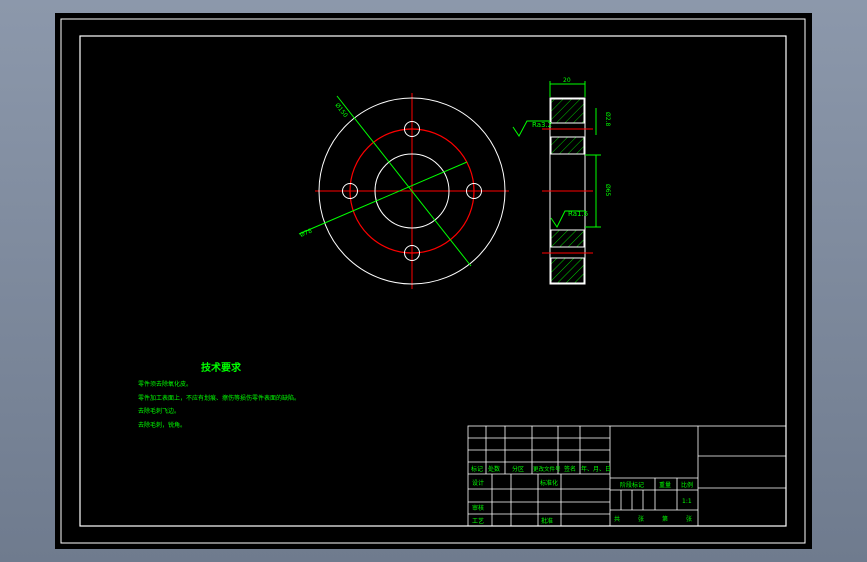 This screenshot has height=562, width=867. Describe the element at coordinates (689, 519) in the screenshot. I see `tb-sheet2: 张` at that location.